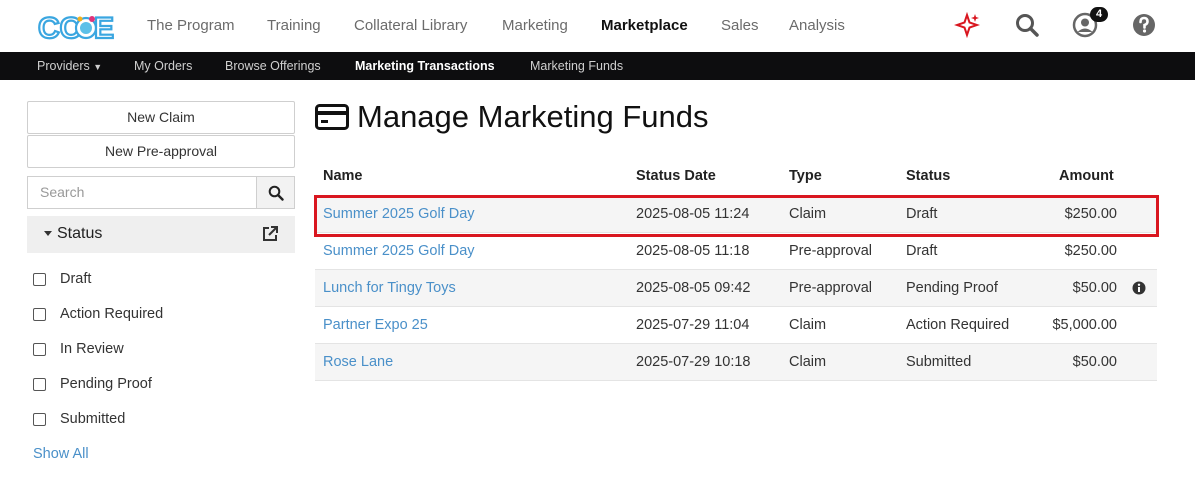 The image size is (1195, 485). What do you see at coordinates (1086, 176) in the screenshot?
I see `column-header-amount: Amount` at bounding box center [1086, 176].